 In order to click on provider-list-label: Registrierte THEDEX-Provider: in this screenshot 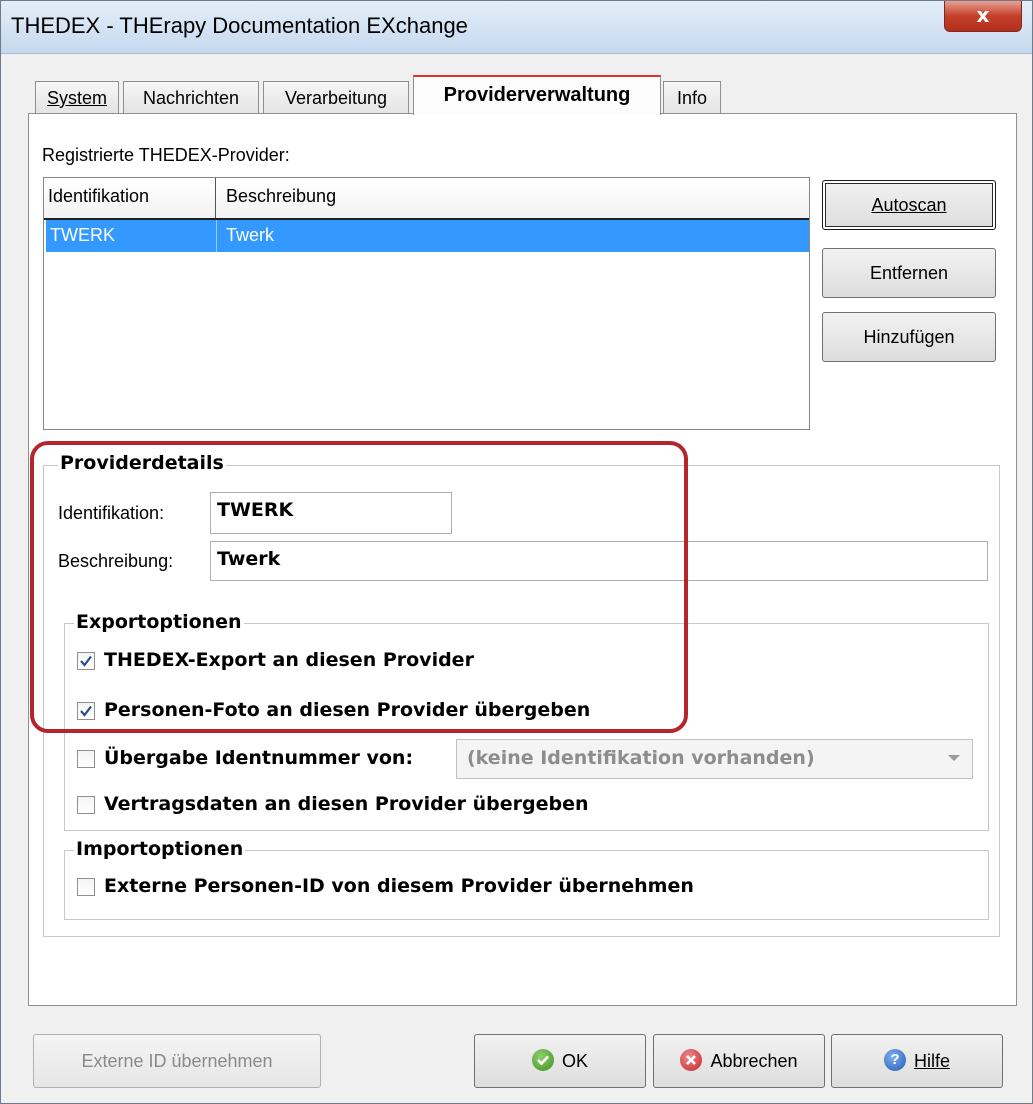, I will do `click(166, 155)`.